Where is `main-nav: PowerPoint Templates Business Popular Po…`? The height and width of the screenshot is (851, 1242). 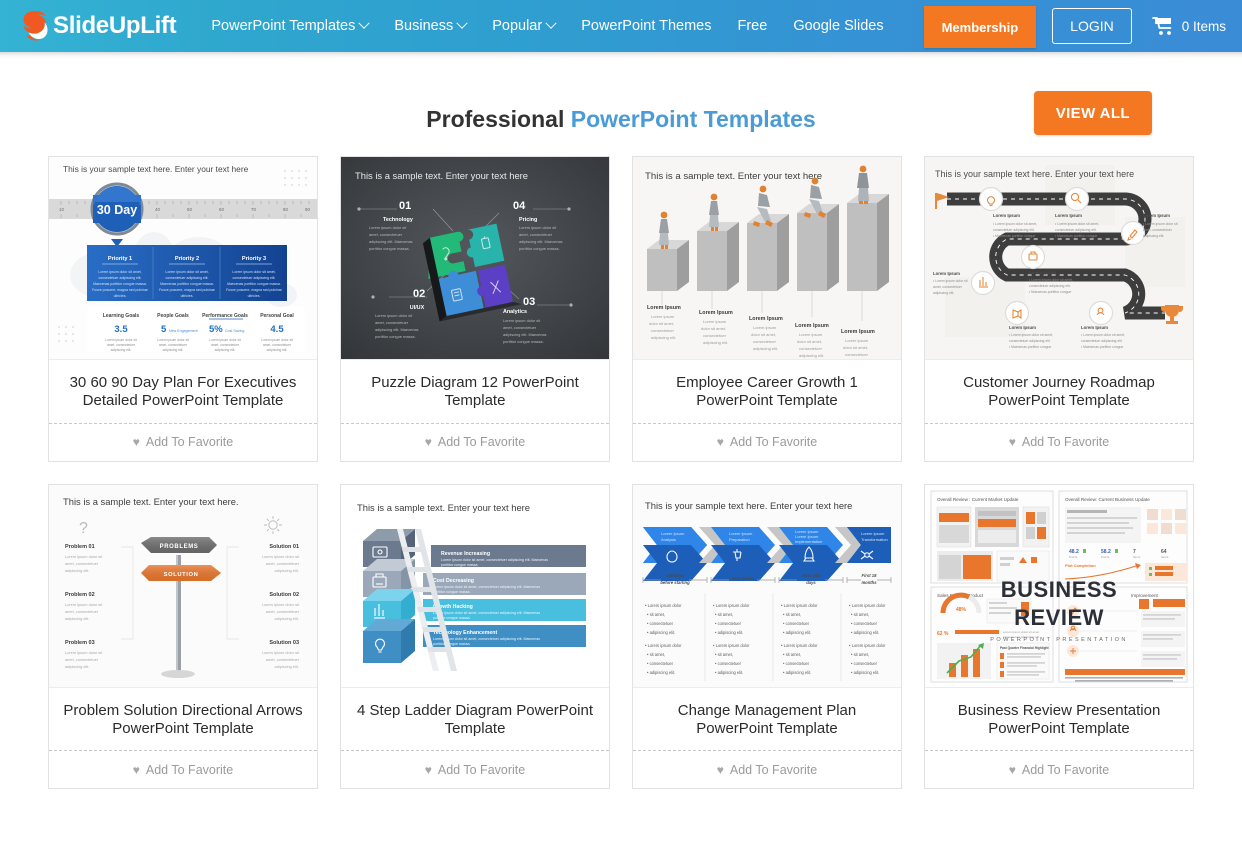 main-nav: PowerPoint Templates Business Popular Po… is located at coordinates (547, 25).